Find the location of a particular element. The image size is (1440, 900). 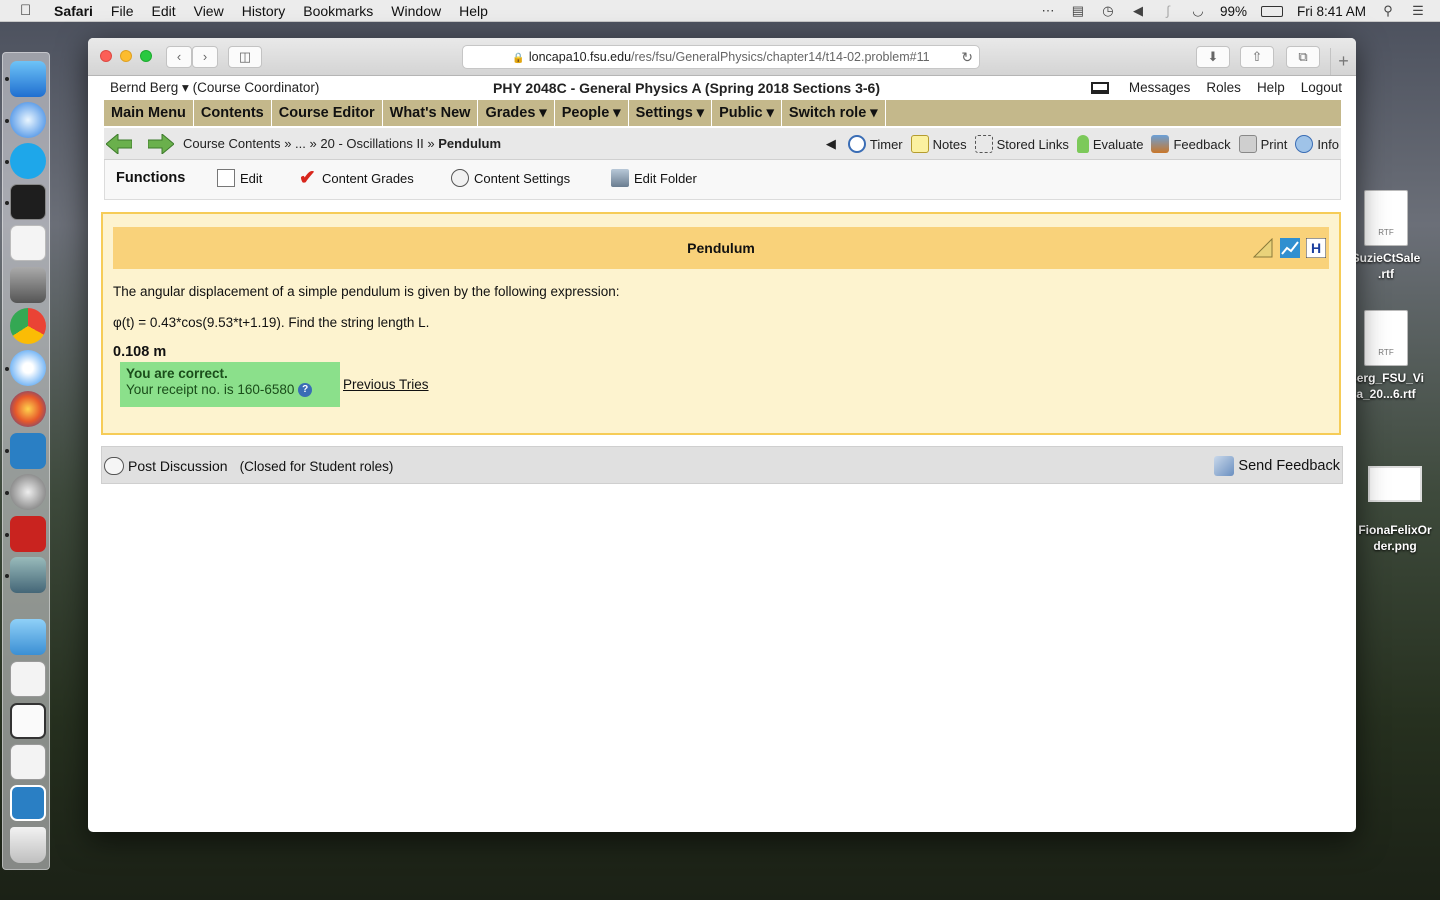

help-question-icon: ? is located at coordinates (305, 390).